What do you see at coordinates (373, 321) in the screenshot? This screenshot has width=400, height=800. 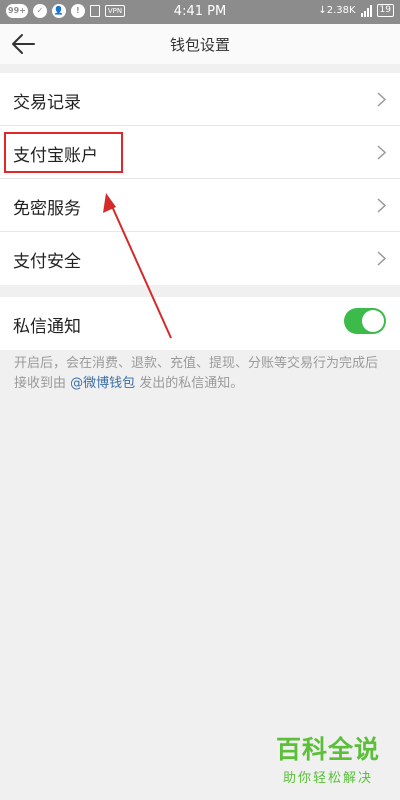 I see `toggle-knob` at bounding box center [373, 321].